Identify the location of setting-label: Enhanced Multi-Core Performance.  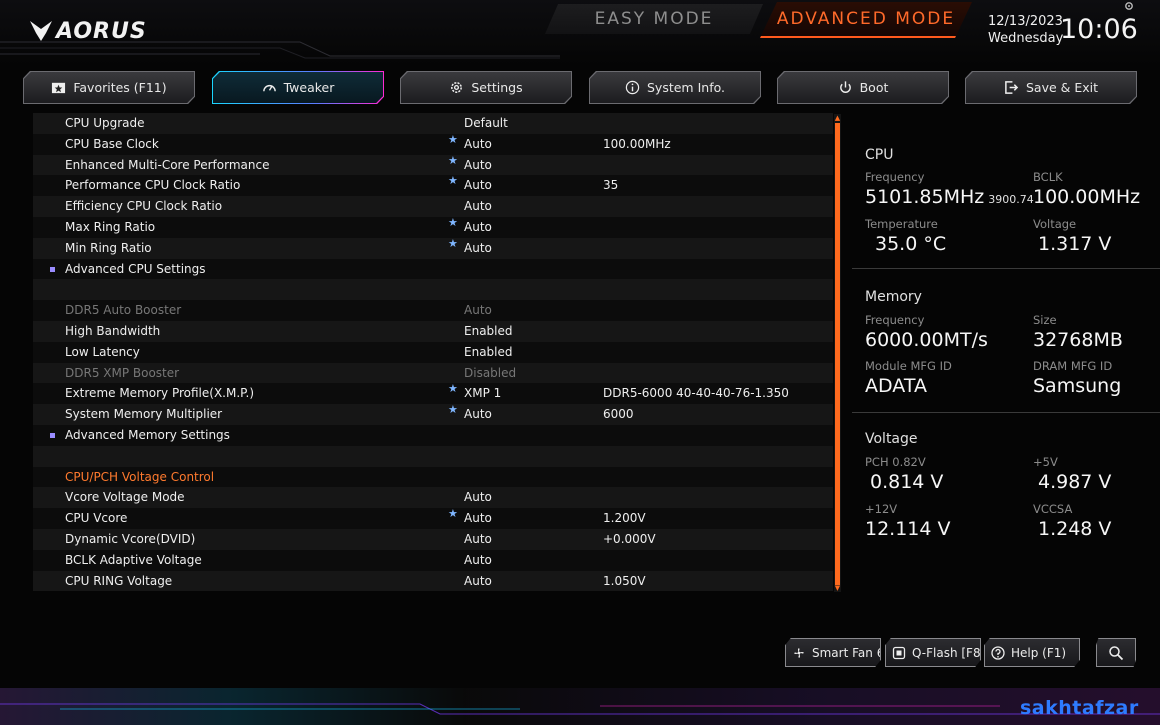
(167, 164).